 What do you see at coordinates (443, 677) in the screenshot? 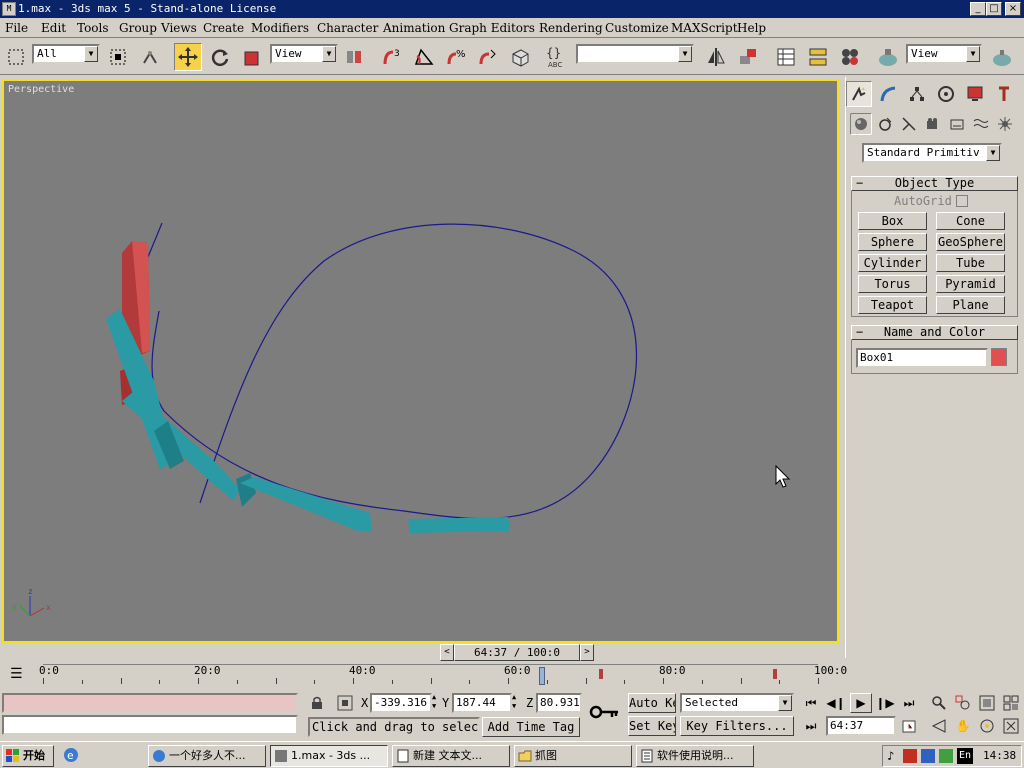
I see `trackbar-ruler: 0:0 20:0 40:0 60:0 80:0 100:0` at bounding box center [443, 677].